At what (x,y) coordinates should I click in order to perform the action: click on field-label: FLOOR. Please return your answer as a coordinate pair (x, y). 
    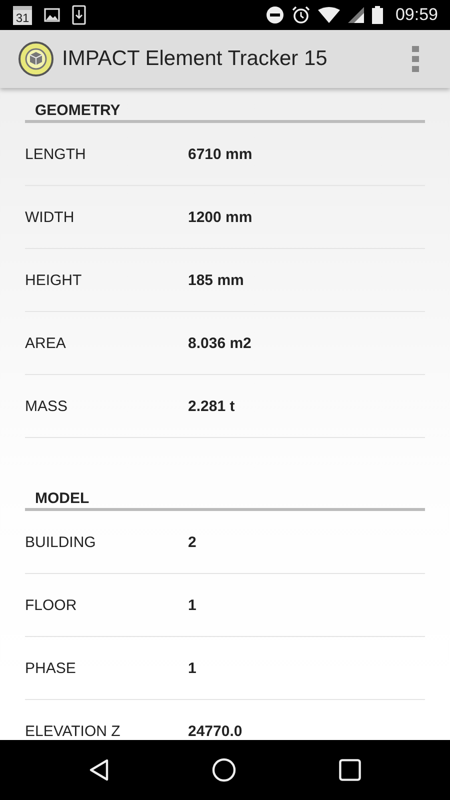
    Looking at the image, I should click on (51, 605).